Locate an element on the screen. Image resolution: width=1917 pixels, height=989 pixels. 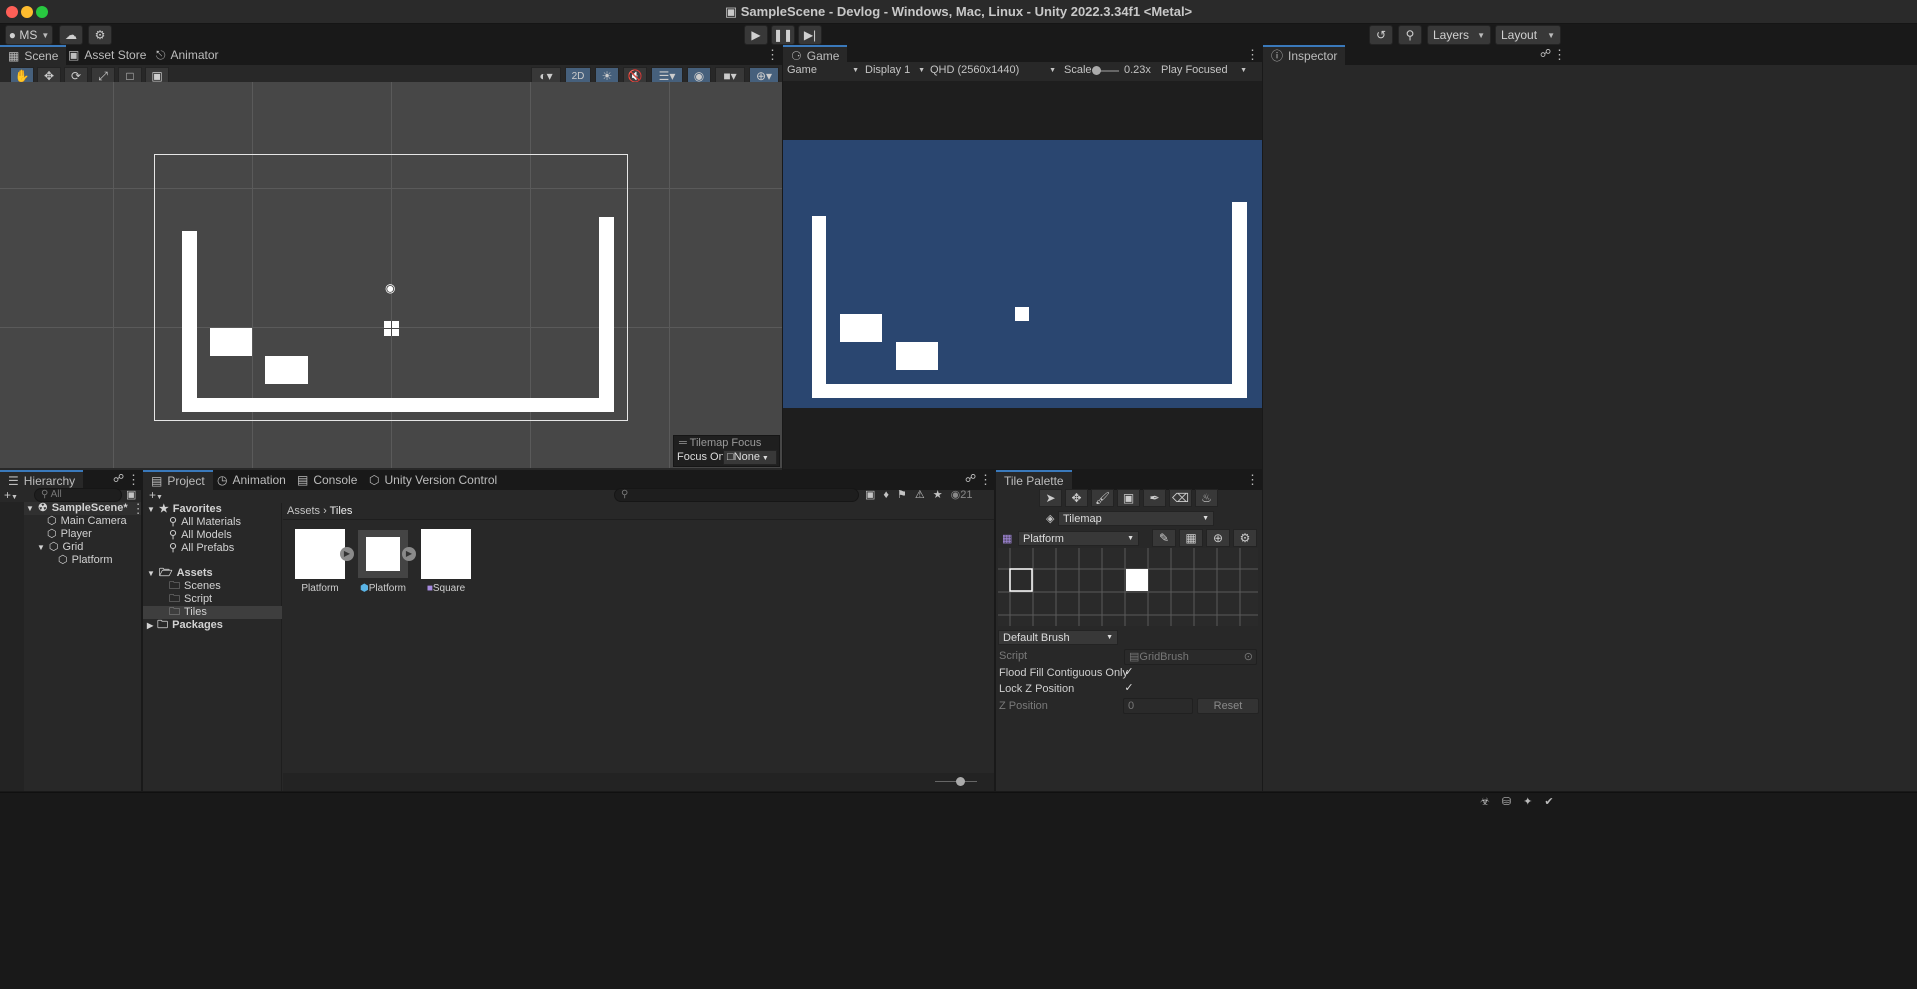
favorites-item: ▼ ★ Favorites is located at coordinates (184, 509).